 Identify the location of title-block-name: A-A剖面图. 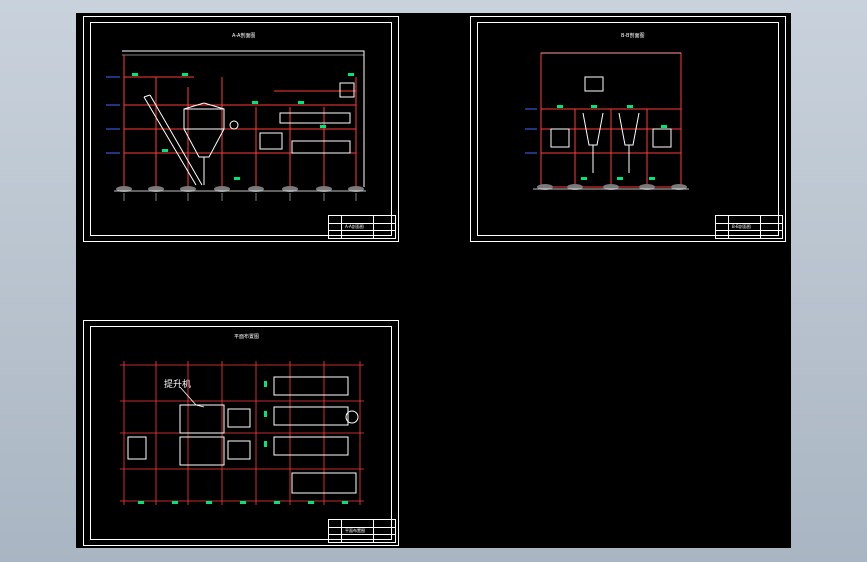
(354, 226).